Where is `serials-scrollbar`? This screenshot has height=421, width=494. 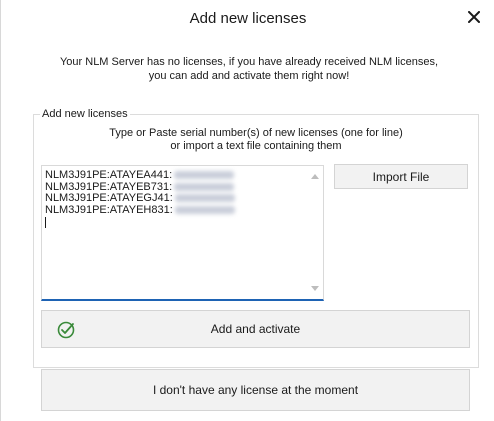
serials-scrollbar is located at coordinates (315, 232).